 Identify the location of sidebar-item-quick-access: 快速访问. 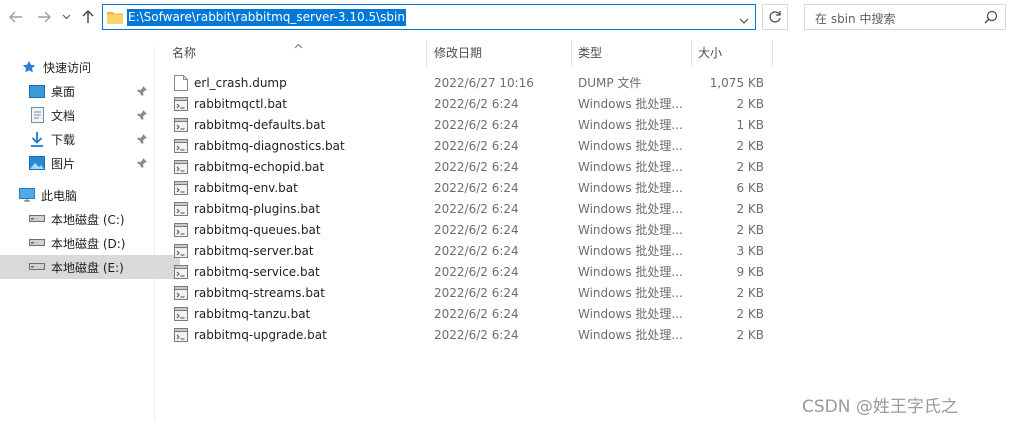
(86, 67).